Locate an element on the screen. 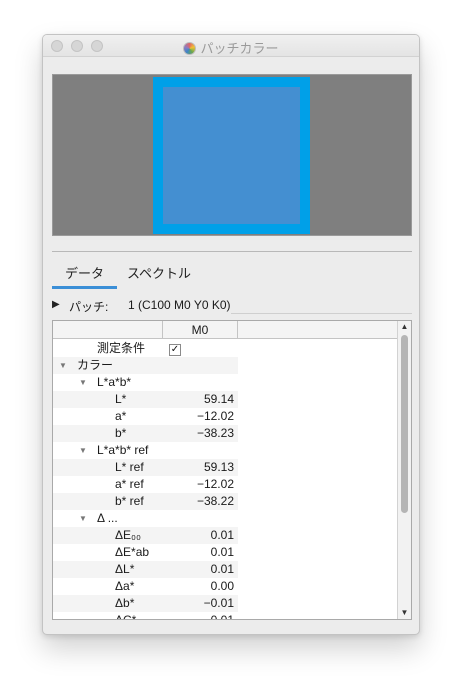 This screenshot has width=463, height=687. row-label: Δb* is located at coordinates (125, 603).